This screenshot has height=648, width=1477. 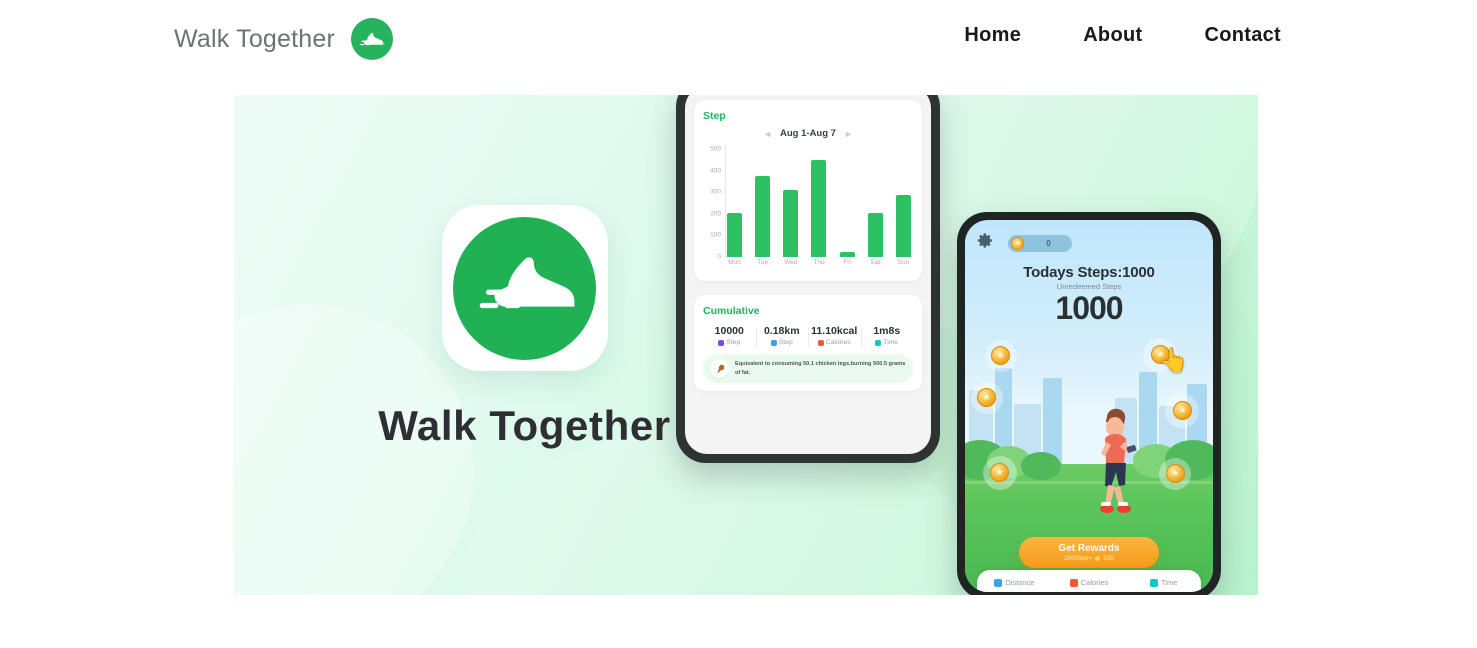 What do you see at coordinates (1174, 360) in the screenshot?
I see `hand-pointer-icon: 👆` at bounding box center [1174, 360].